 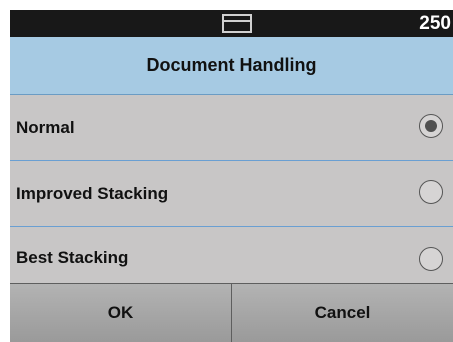 I want to click on radio-best-stacking, so click(x=431, y=259).